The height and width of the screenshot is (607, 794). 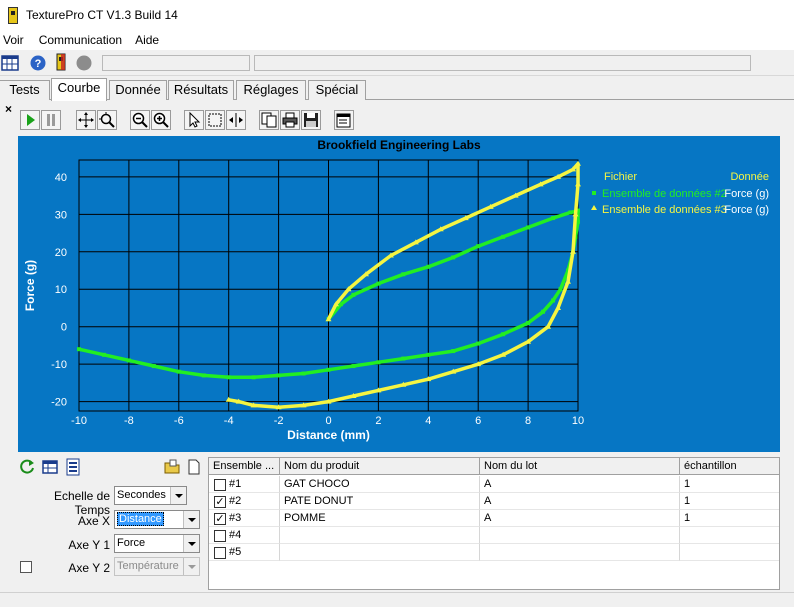 I want to click on col-header-product: Nom du produit, so click(x=380, y=466).